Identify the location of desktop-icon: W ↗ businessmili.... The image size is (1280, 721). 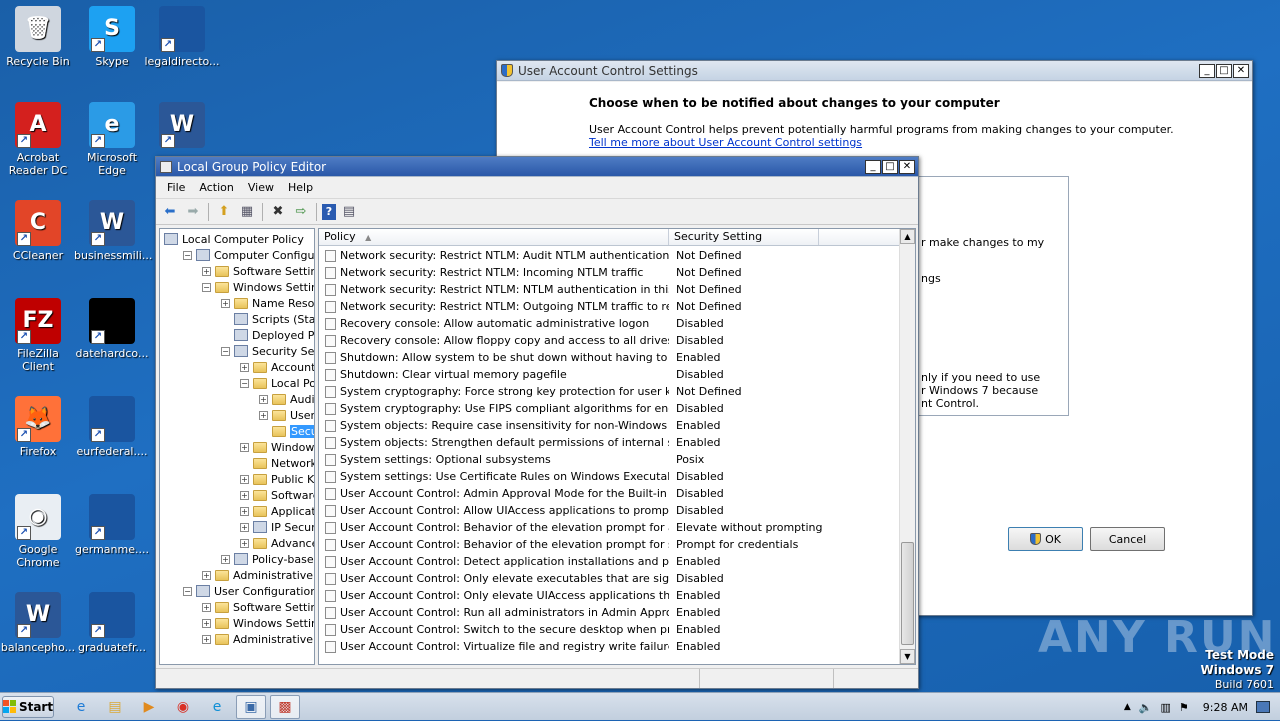
(113, 231).